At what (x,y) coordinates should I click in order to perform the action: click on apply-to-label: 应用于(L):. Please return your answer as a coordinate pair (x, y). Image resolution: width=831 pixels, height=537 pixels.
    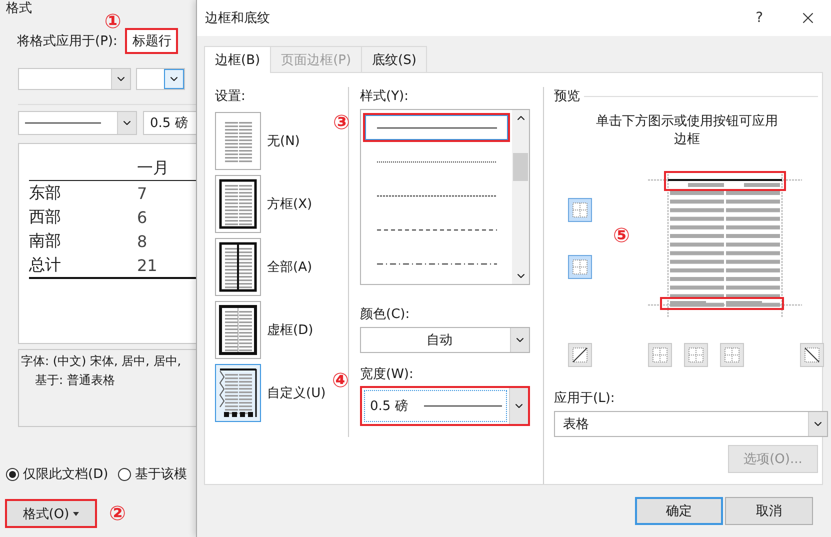
    Looking at the image, I should click on (585, 398).